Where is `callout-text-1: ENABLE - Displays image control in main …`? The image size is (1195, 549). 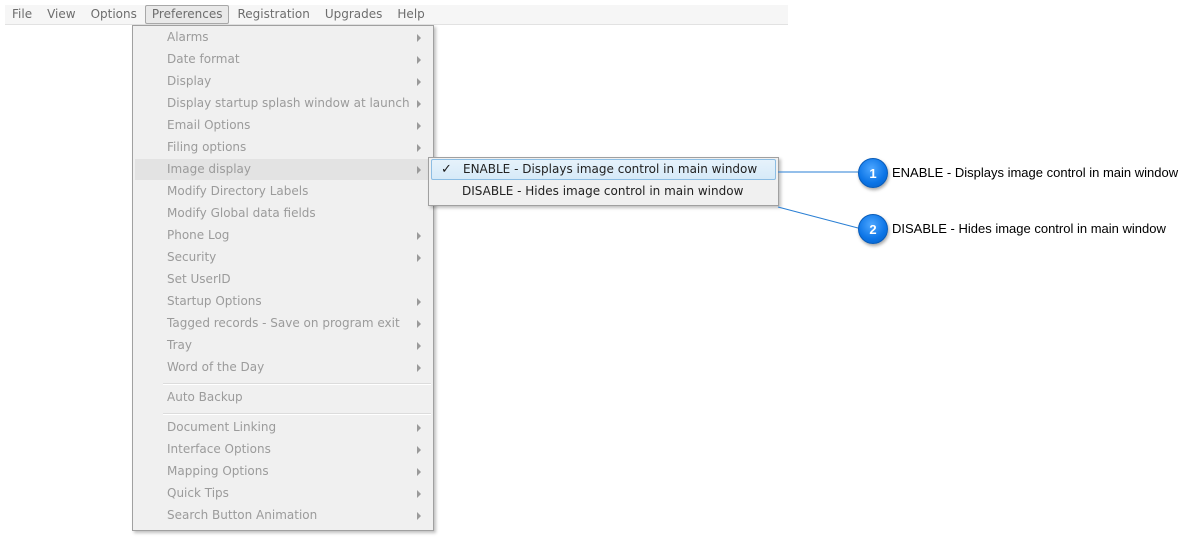
callout-text-1: ENABLE - Displays image control in main … is located at coordinates (1035, 172).